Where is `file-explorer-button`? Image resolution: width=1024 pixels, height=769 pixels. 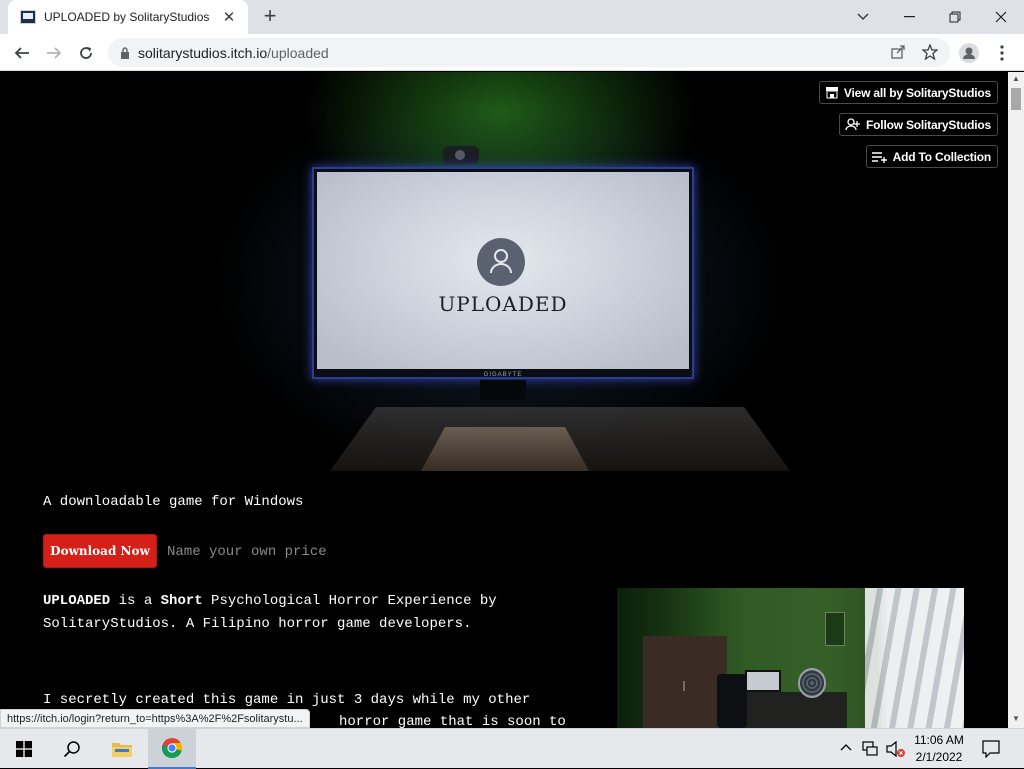 file-explorer-button is located at coordinates (122, 749).